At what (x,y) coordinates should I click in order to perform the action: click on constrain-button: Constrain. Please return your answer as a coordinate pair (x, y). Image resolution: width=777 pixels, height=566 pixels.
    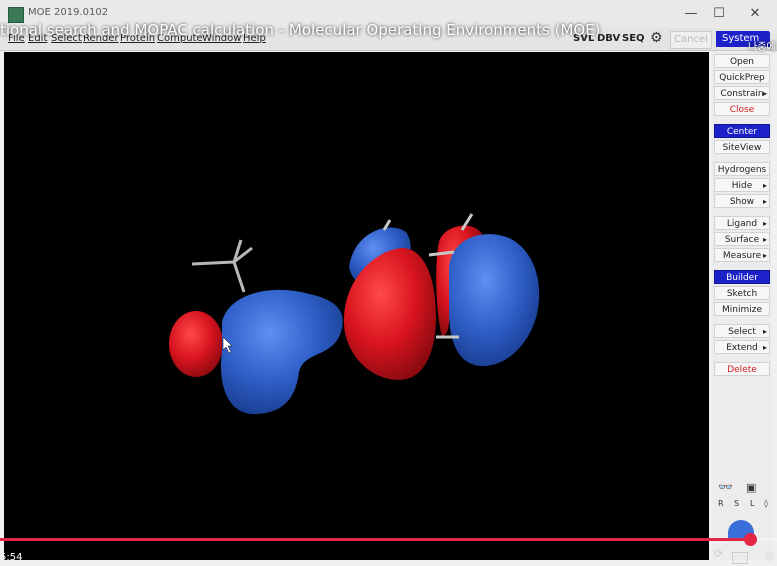
    Looking at the image, I should click on (742, 93).